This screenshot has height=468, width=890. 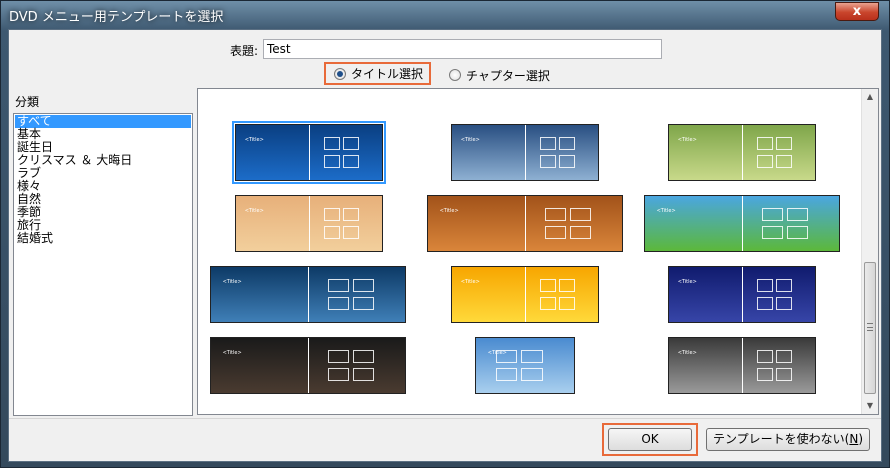 What do you see at coordinates (462, 49) in the screenshot?
I see `subject-input: Test` at bounding box center [462, 49].